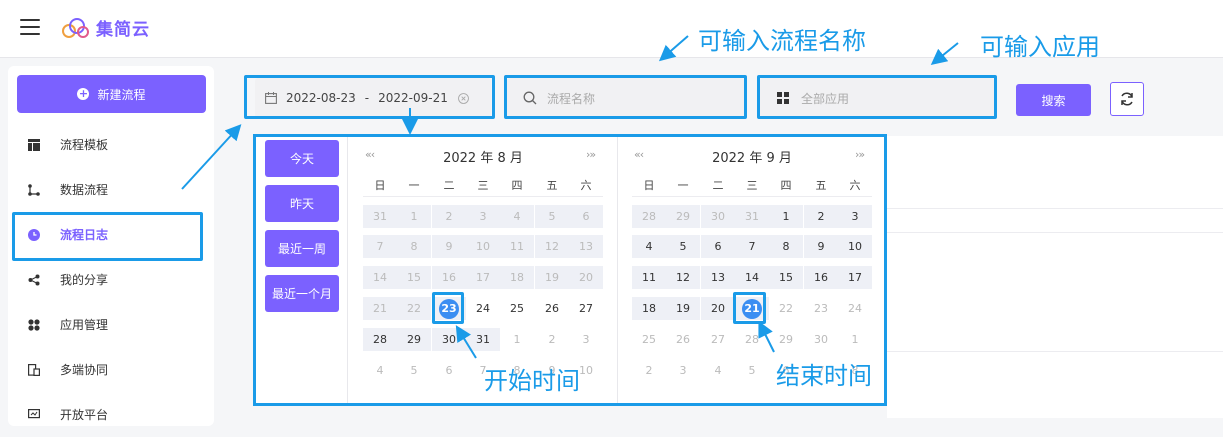 Image resolution: width=1223 pixels, height=437 pixels. Describe the element at coordinates (1053, 100) in the screenshot. I see `search-button: 搜索` at that location.